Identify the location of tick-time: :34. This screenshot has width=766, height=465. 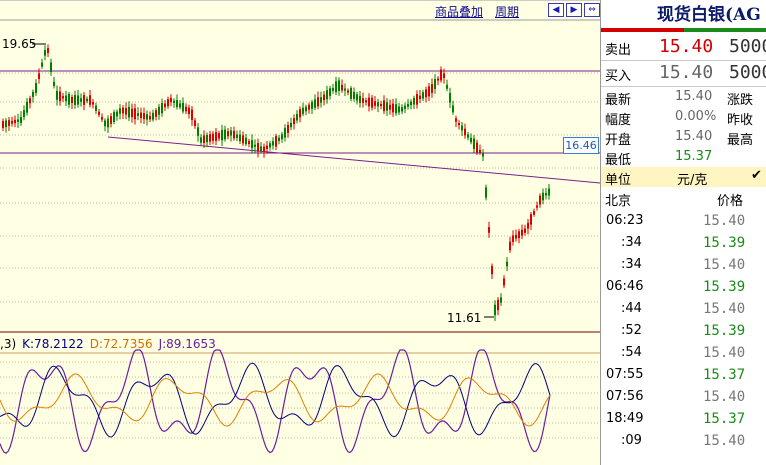
(631, 264).